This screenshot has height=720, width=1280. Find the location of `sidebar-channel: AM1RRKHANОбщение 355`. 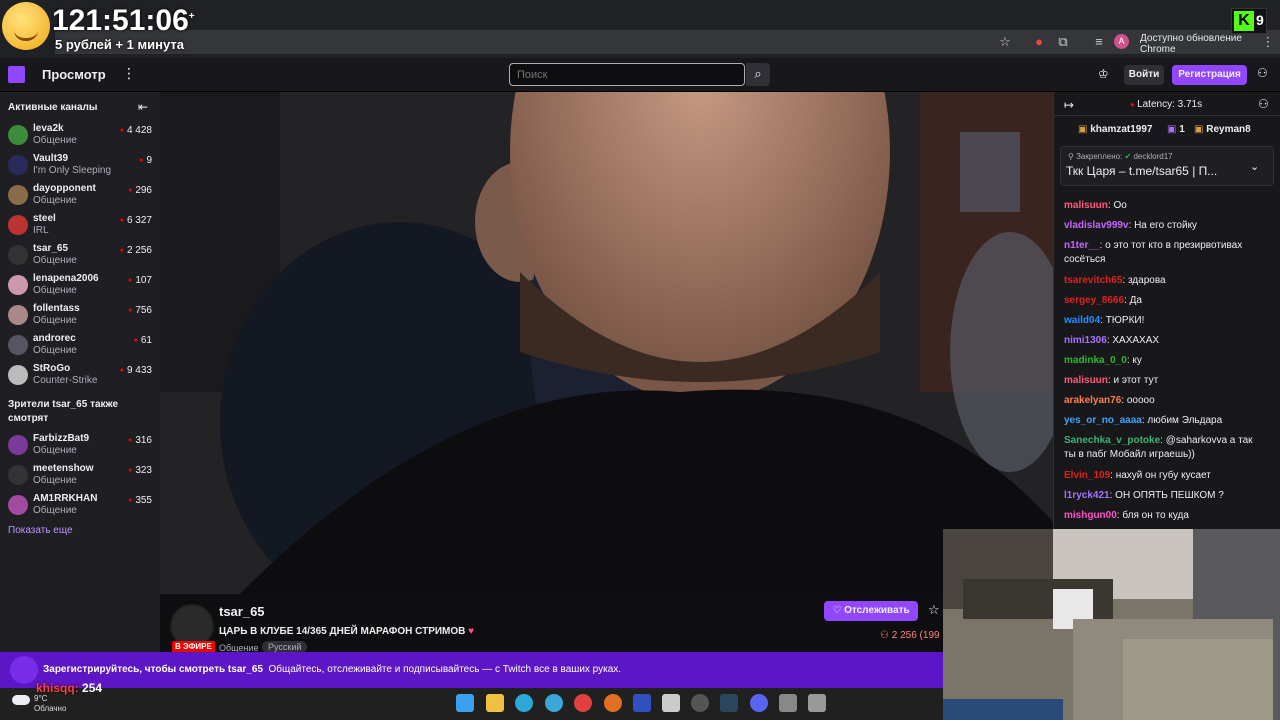

sidebar-channel: AM1RRKHANОбщение 355 is located at coordinates (80, 506).